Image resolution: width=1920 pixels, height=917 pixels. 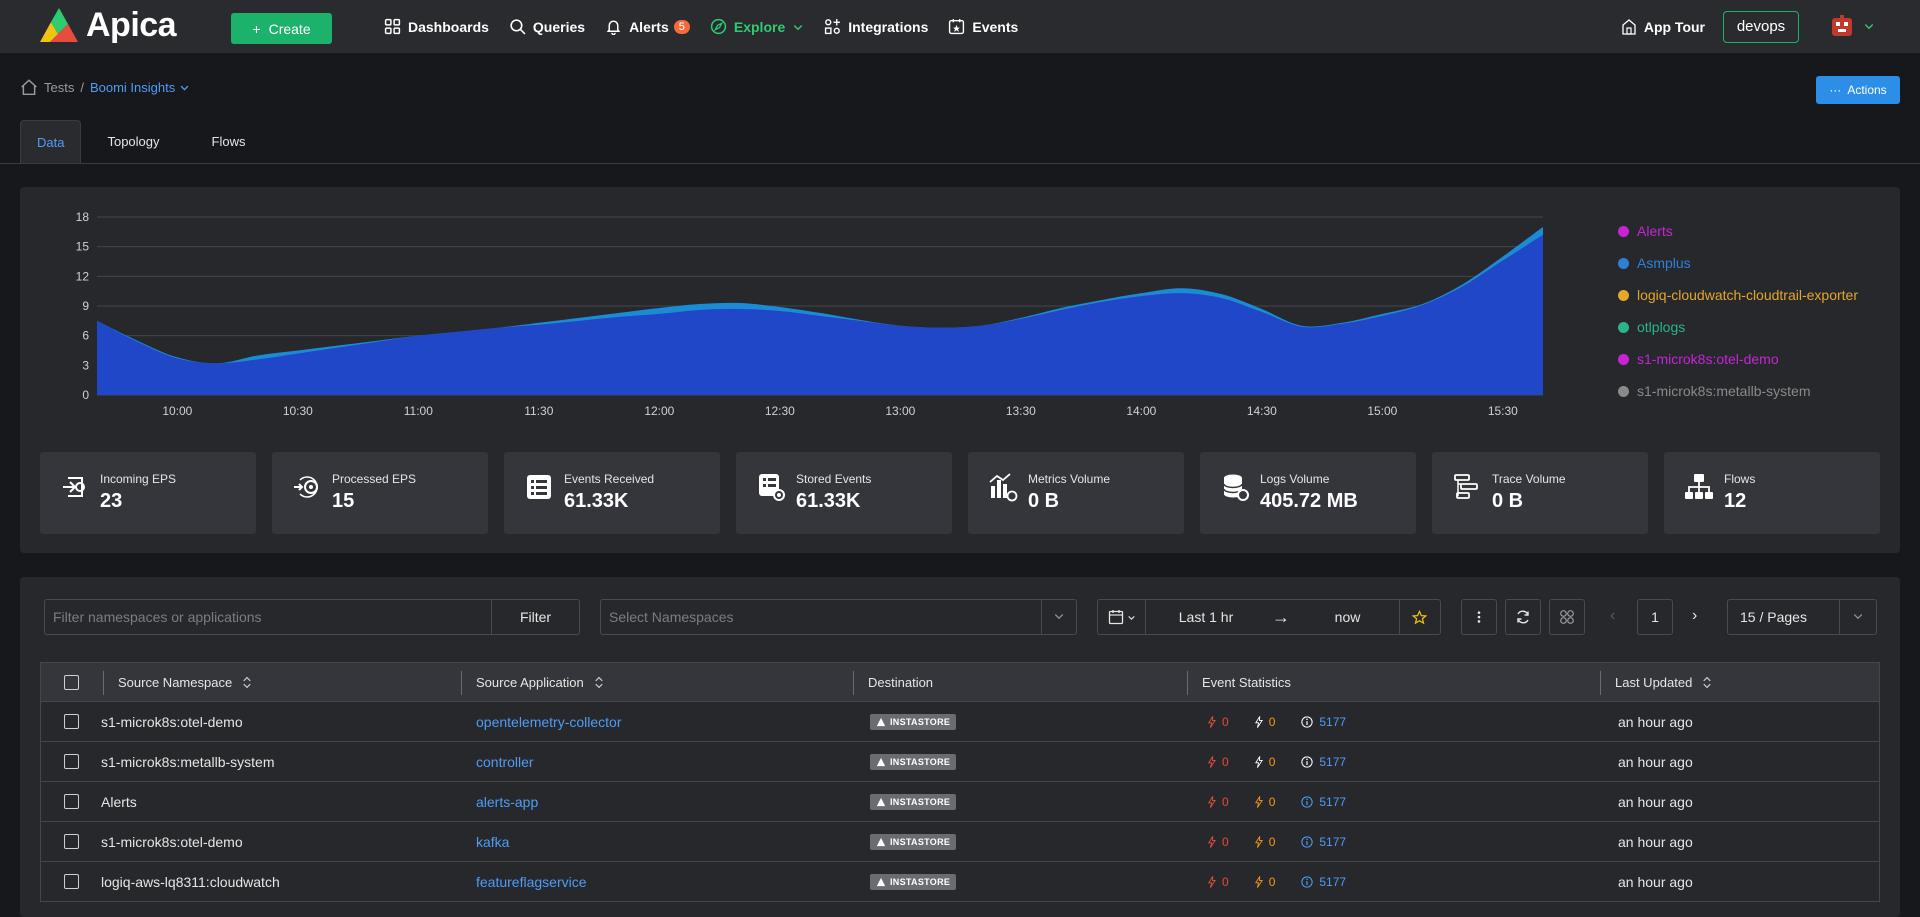 I want to click on warning-count: 0, so click(x=1264, y=842).